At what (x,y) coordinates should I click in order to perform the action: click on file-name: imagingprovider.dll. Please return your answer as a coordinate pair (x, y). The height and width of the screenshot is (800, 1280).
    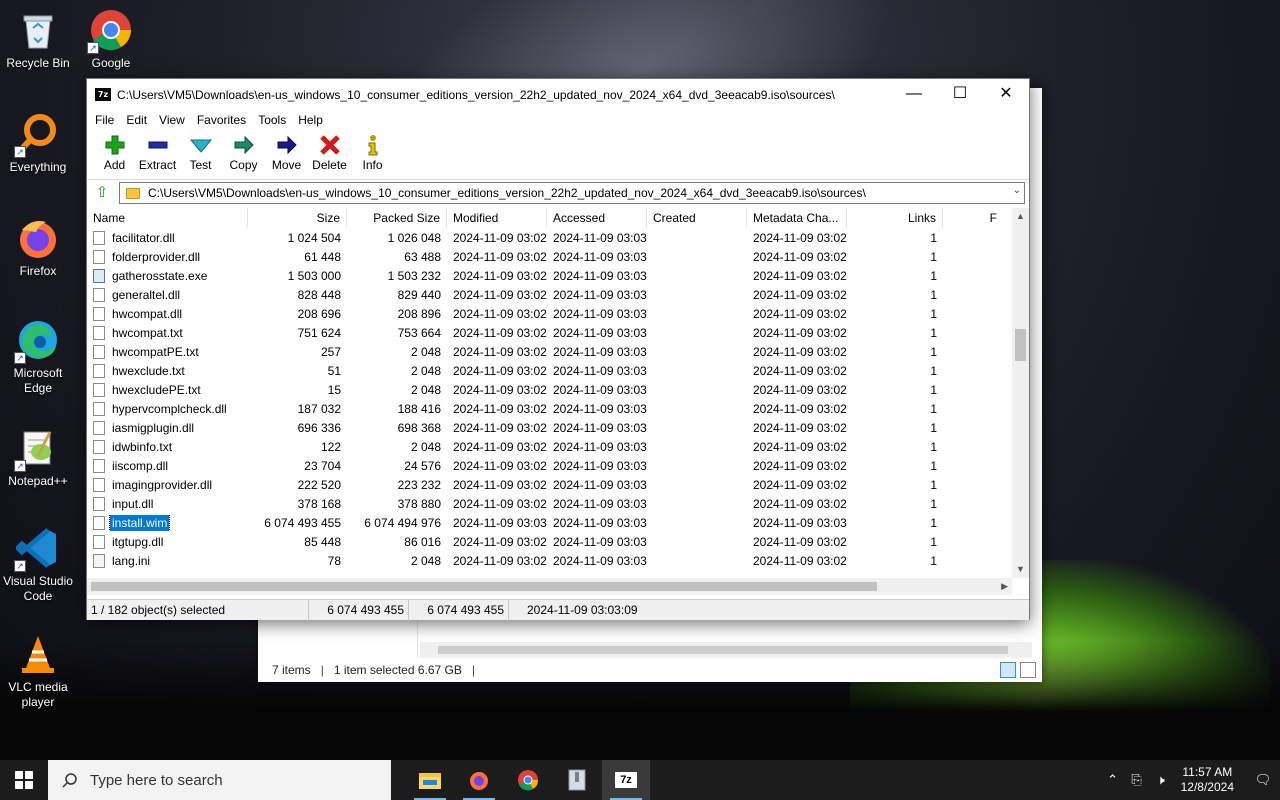
    Looking at the image, I should click on (162, 485).